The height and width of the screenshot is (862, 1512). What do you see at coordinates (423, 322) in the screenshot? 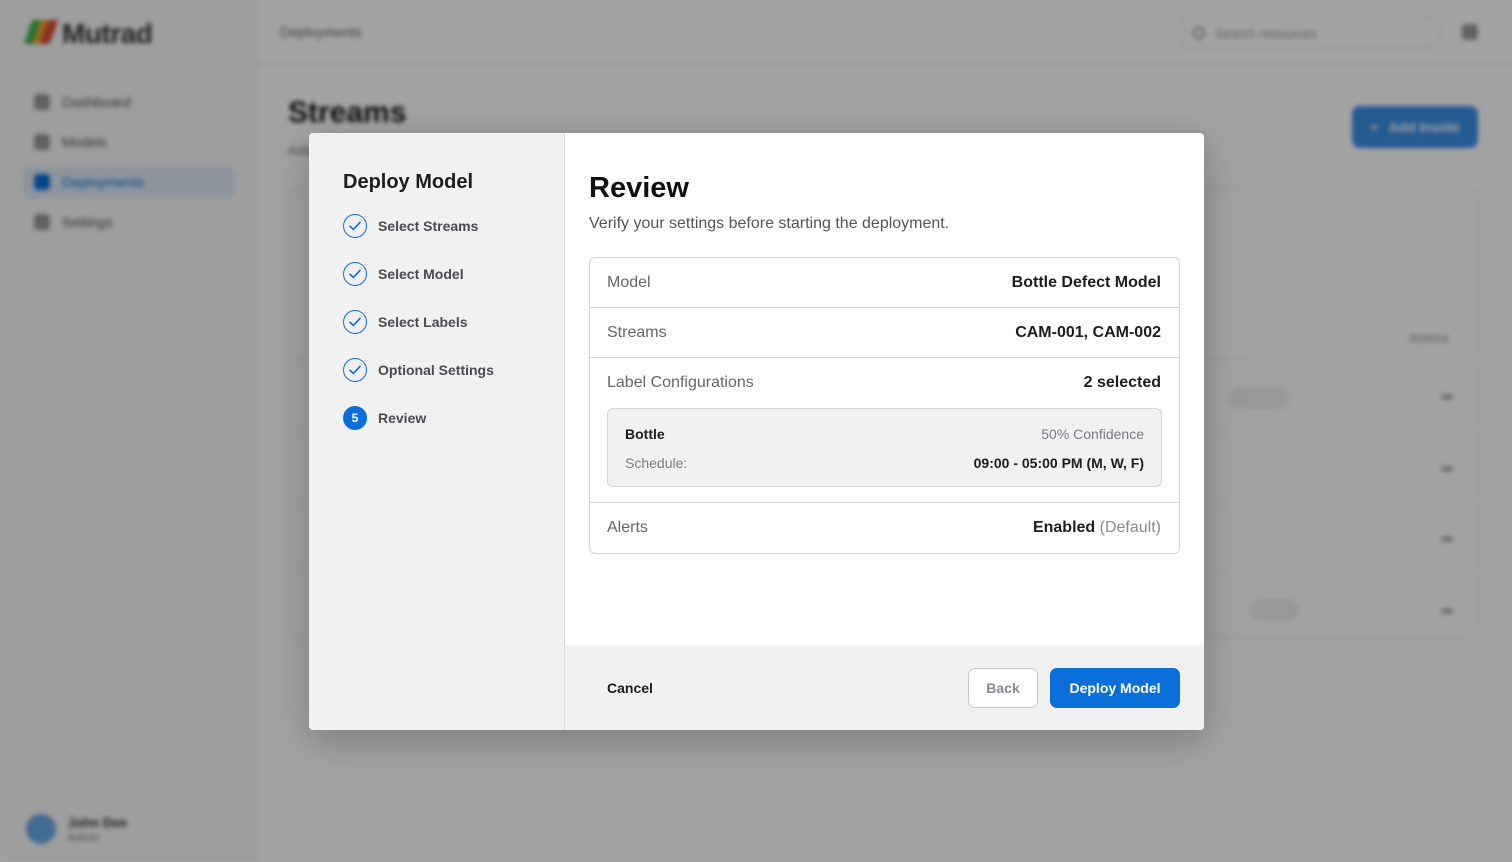
I see `step-label: Select Labels` at bounding box center [423, 322].